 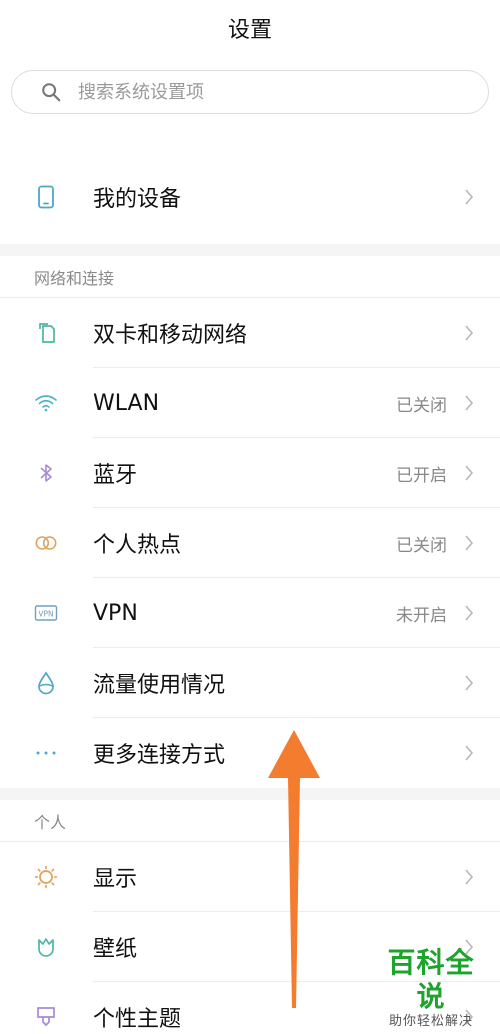 What do you see at coordinates (46, 947) in the screenshot?
I see `wallpaper-icon` at bounding box center [46, 947].